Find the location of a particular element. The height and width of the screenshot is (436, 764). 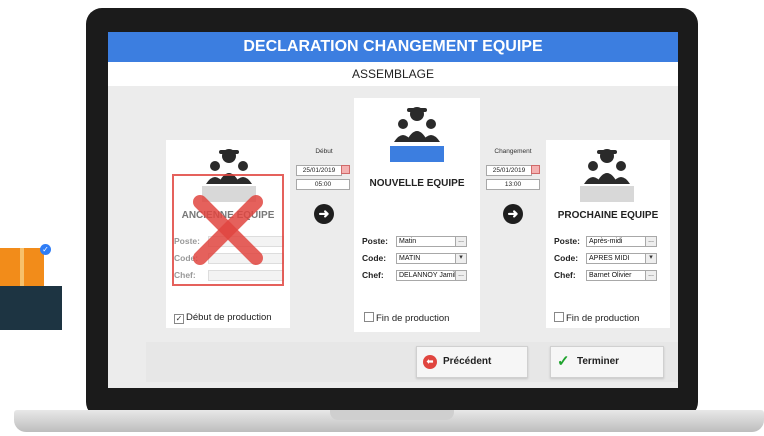

red-x-icon is located at coordinates (228, 230).